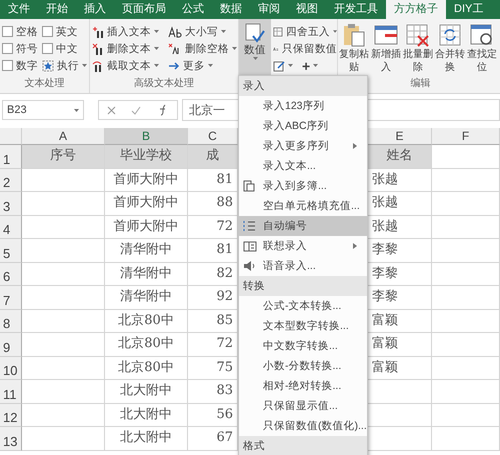 This screenshot has height=455, width=500. What do you see at coordinates (400, 156) in the screenshot?
I see `table-cell: 姓名` at bounding box center [400, 156].